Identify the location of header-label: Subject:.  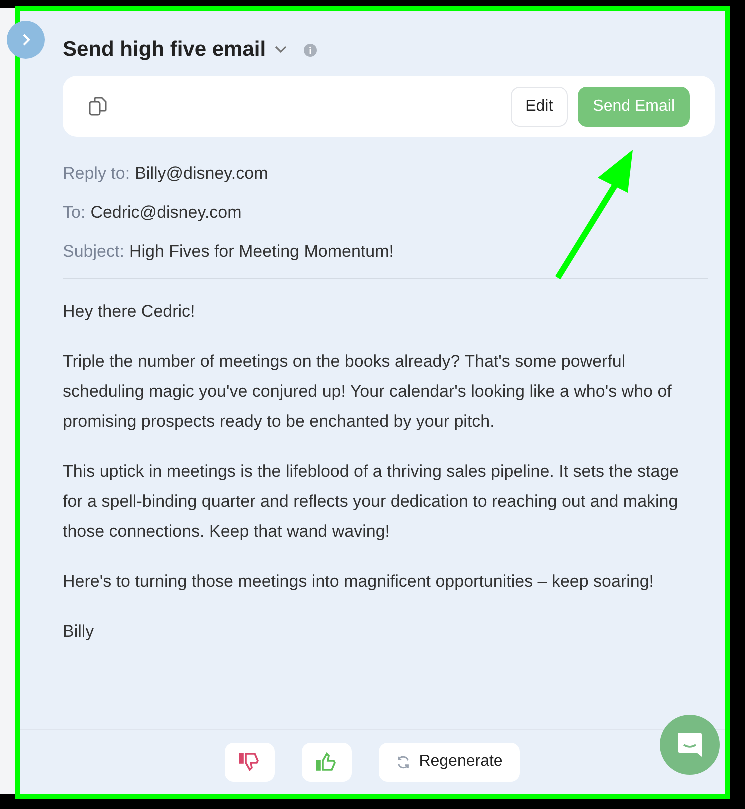
(93, 252).